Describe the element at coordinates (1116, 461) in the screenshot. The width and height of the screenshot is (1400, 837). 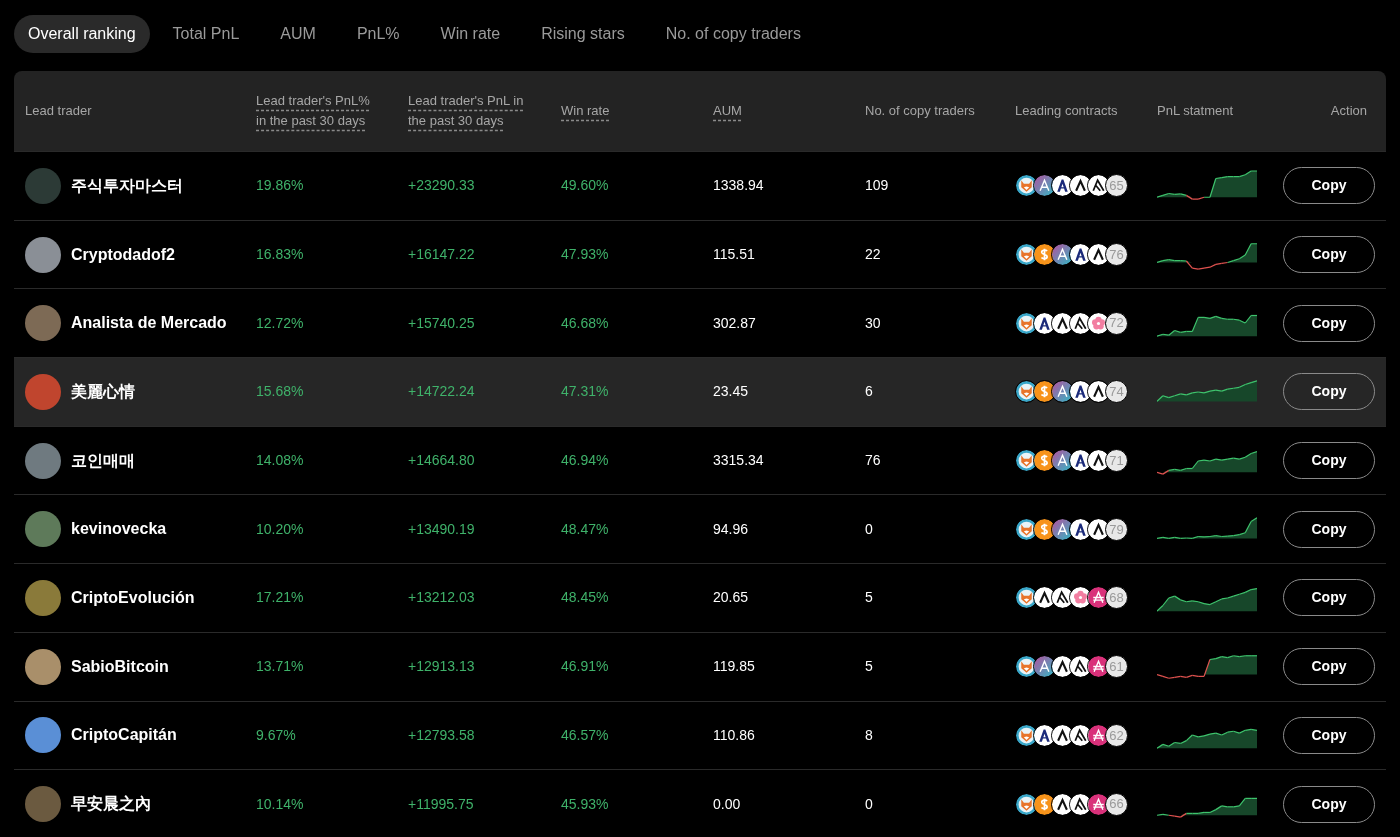
I see `more-contracts-count: 71` at that location.